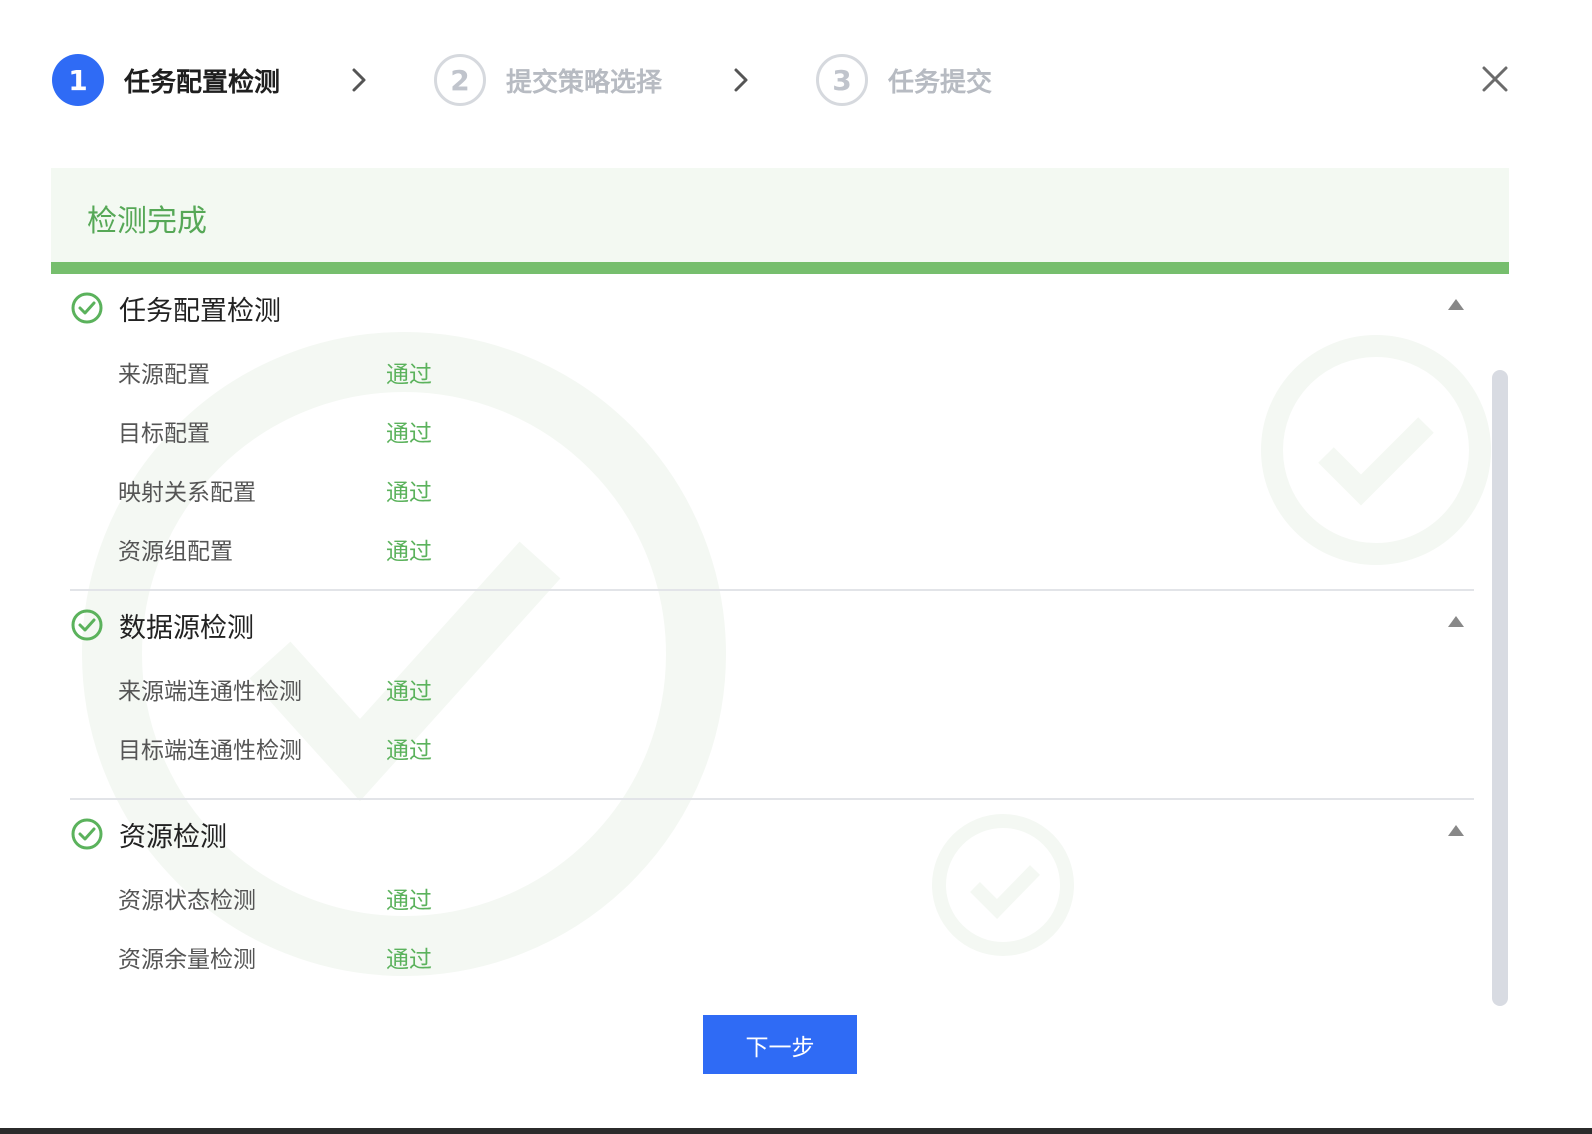 The height and width of the screenshot is (1134, 1592). Describe the element at coordinates (210, 691) in the screenshot. I see `item-label: 来源端连通性检测` at that location.